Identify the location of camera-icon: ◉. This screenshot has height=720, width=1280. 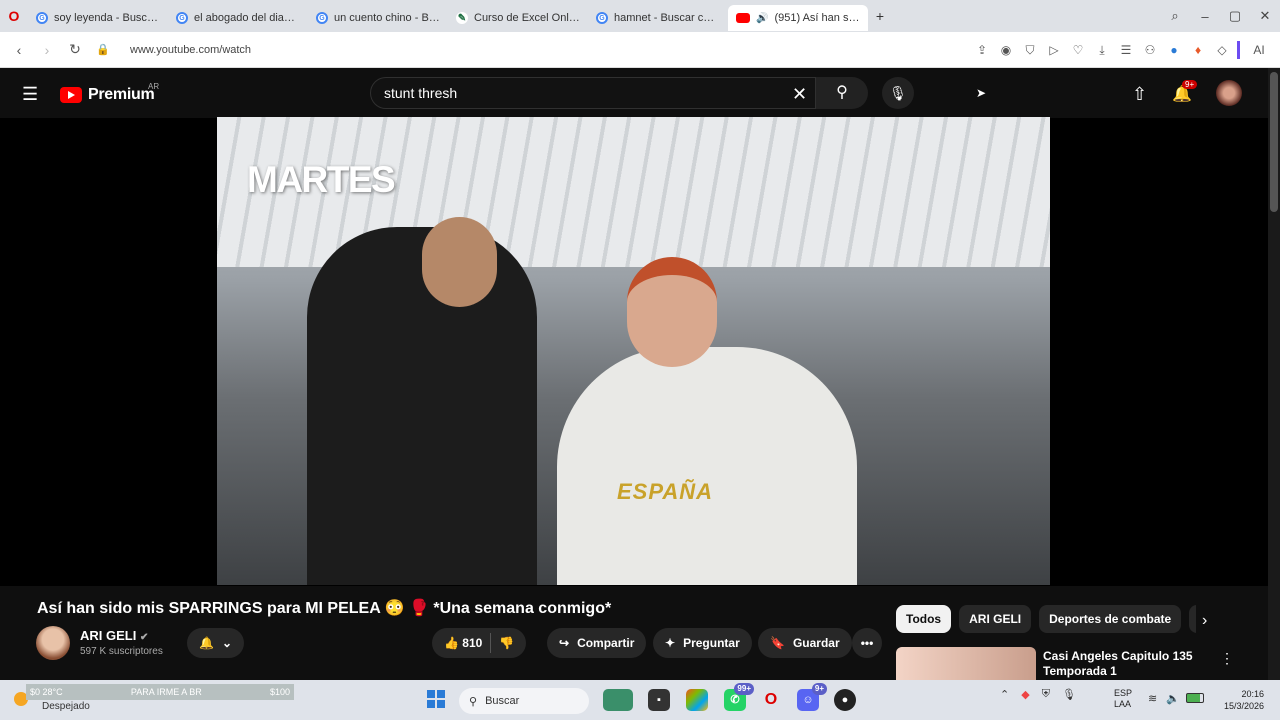
(1006, 50).